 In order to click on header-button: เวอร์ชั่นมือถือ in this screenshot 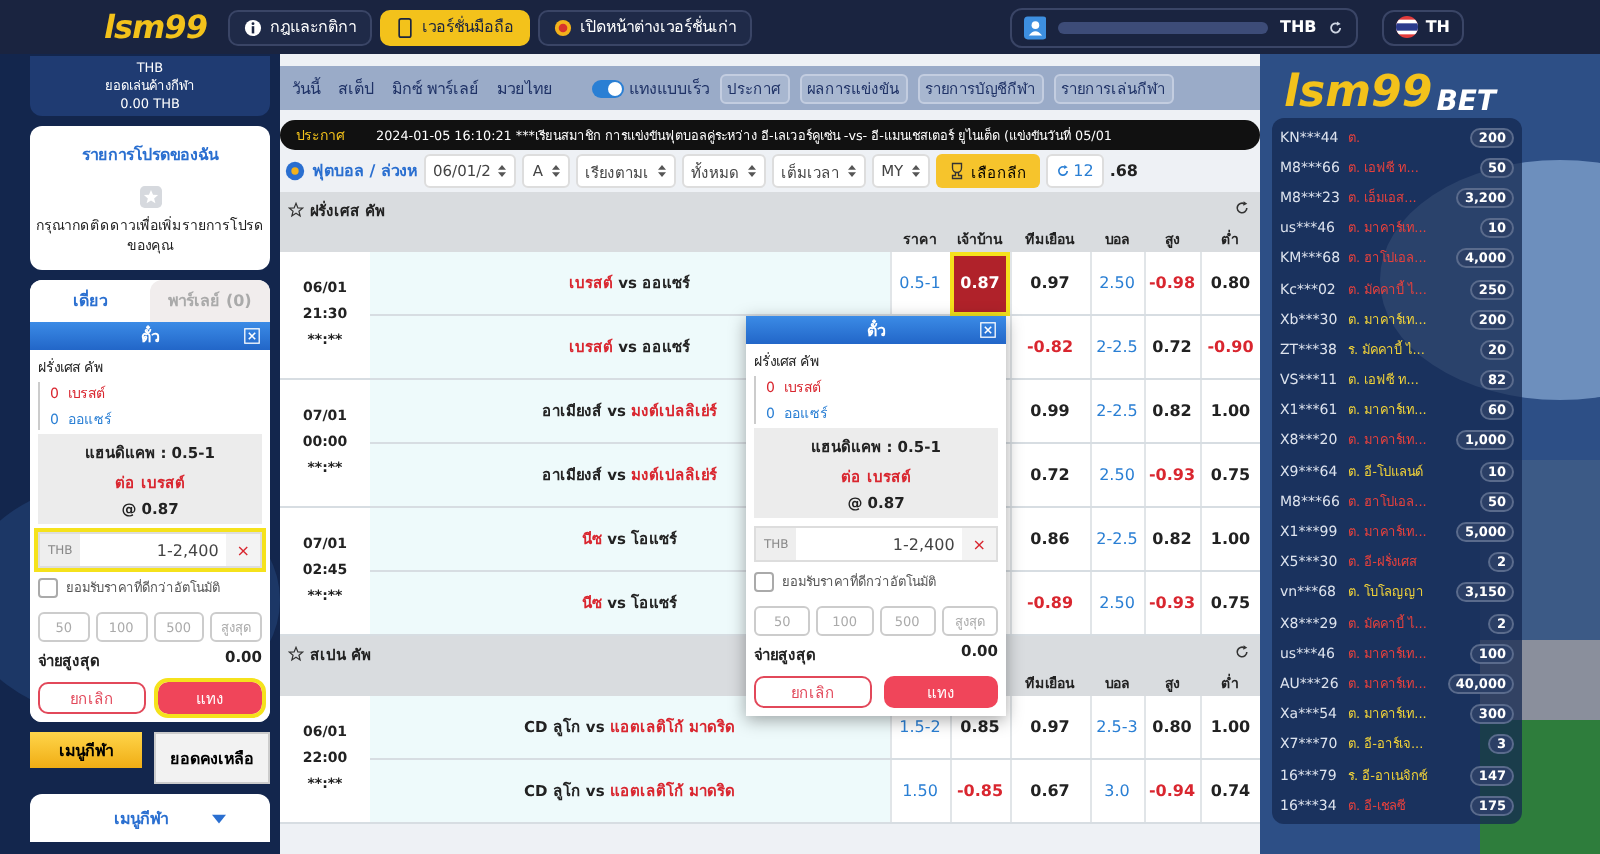, I will do `click(455, 27)`.